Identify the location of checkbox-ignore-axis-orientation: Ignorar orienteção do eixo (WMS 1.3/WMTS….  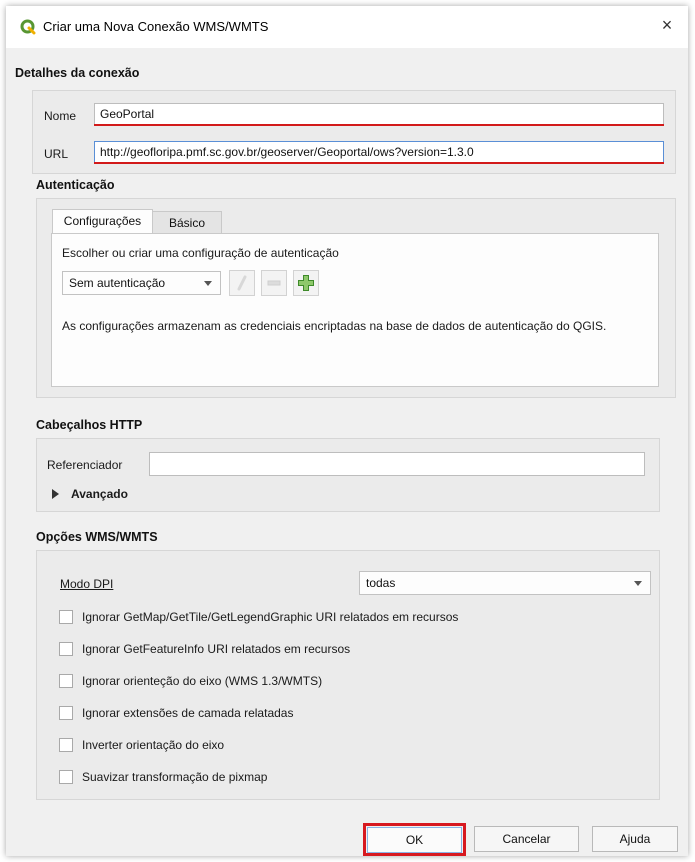
(339, 682).